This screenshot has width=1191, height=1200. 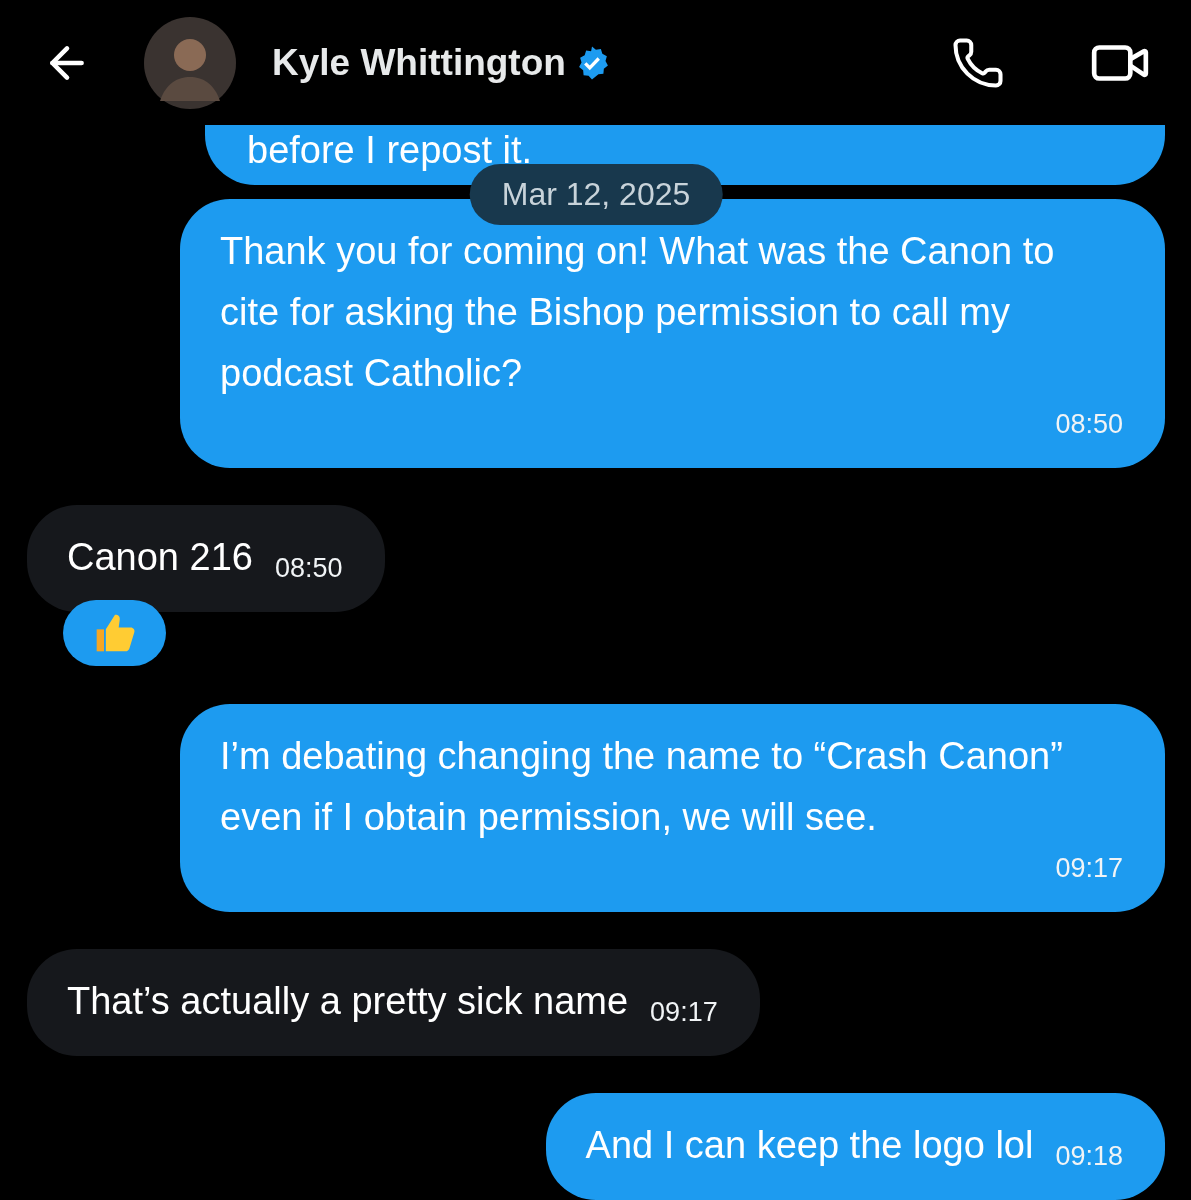 What do you see at coordinates (638, 312) in the screenshot?
I see `message-text: Thank you for coming on! What was the Canon to cite for asking the Bishop permission to call my podcast Catholic?` at bounding box center [638, 312].